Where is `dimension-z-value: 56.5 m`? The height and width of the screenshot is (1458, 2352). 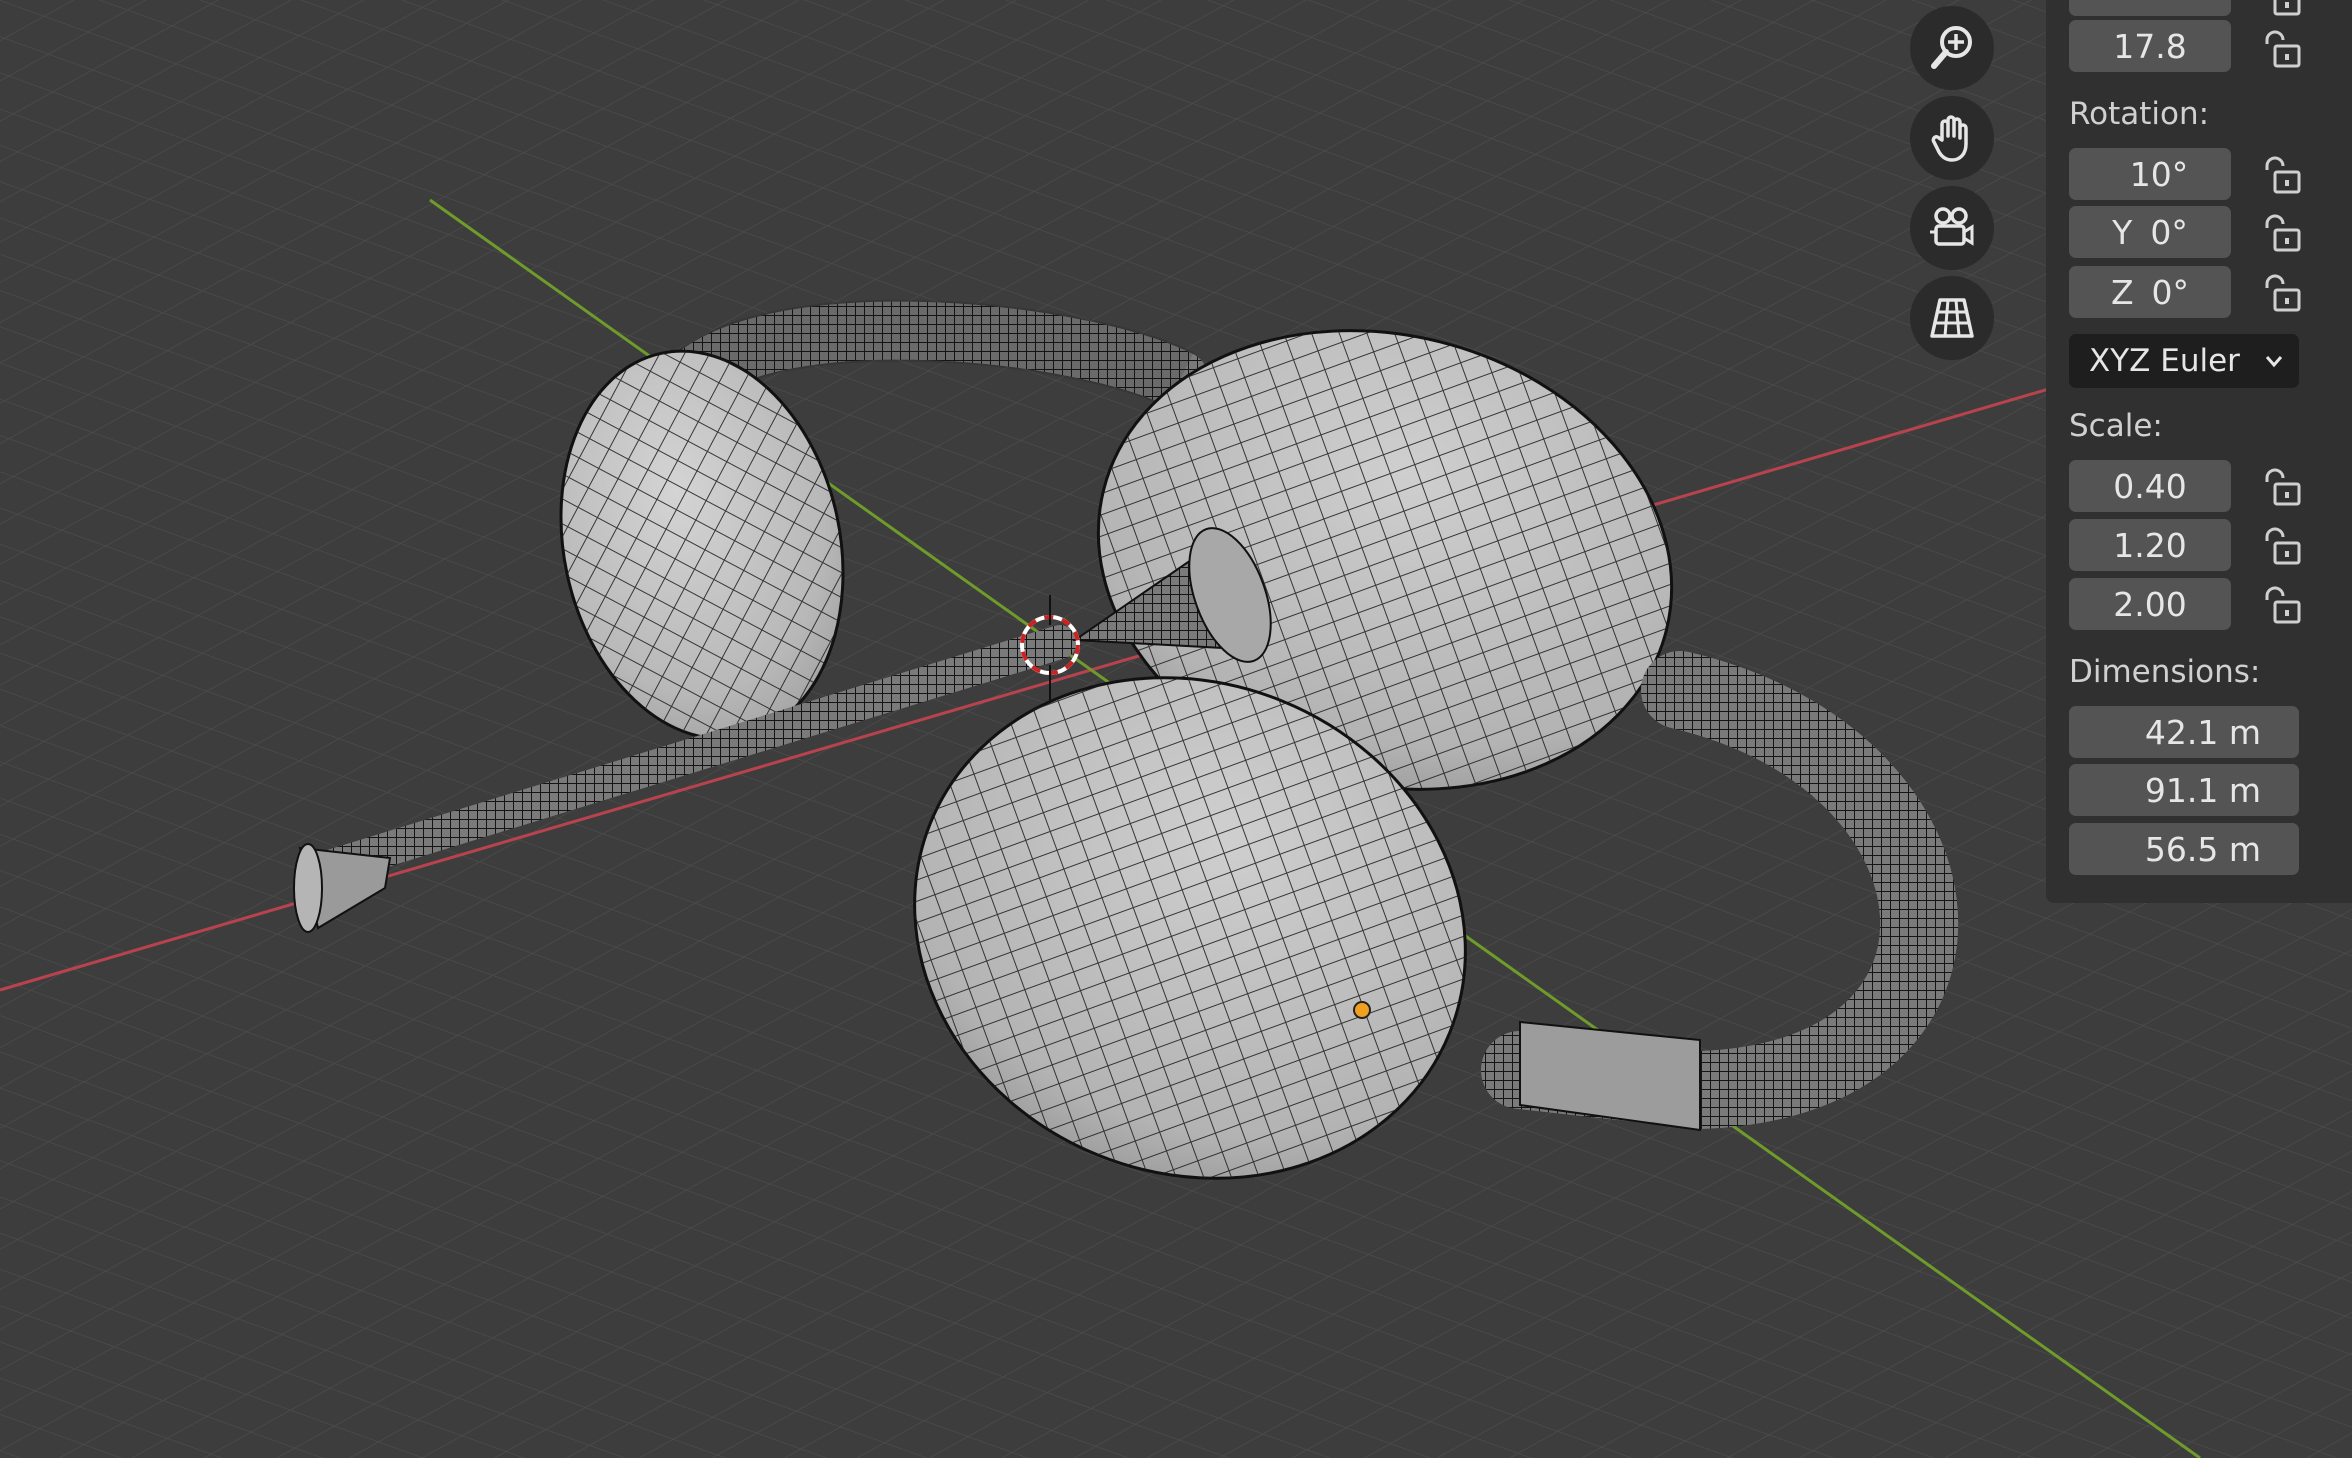 dimension-z-value: 56.5 m is located at coordinates (2202, 849).